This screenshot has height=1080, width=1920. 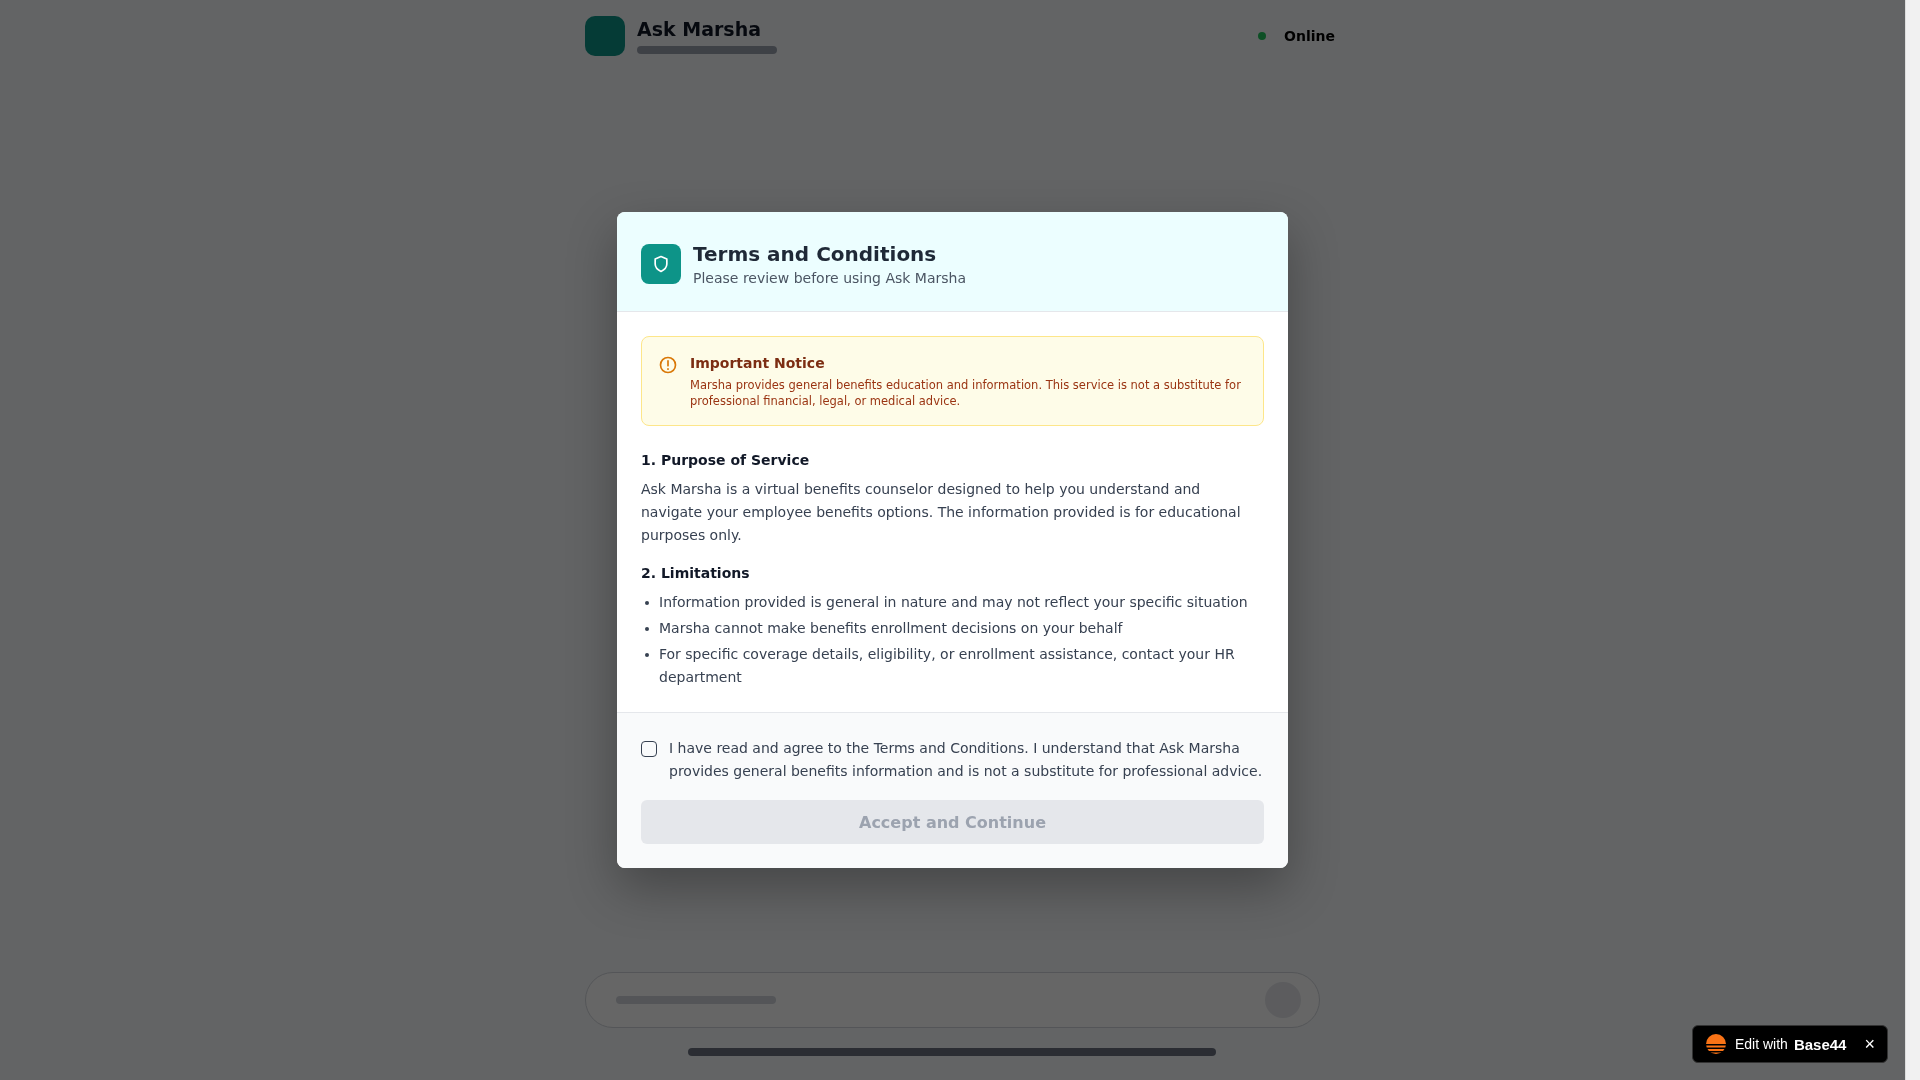 What do you see at coordinates (966, 760) in the screenshot?
I see `agreement-text: I have read and agree to the Terms and Conditions. I understand that Ask Marsha provides general benefits information and is not a substitute for professional advice.` at bounding box center [966, 760].